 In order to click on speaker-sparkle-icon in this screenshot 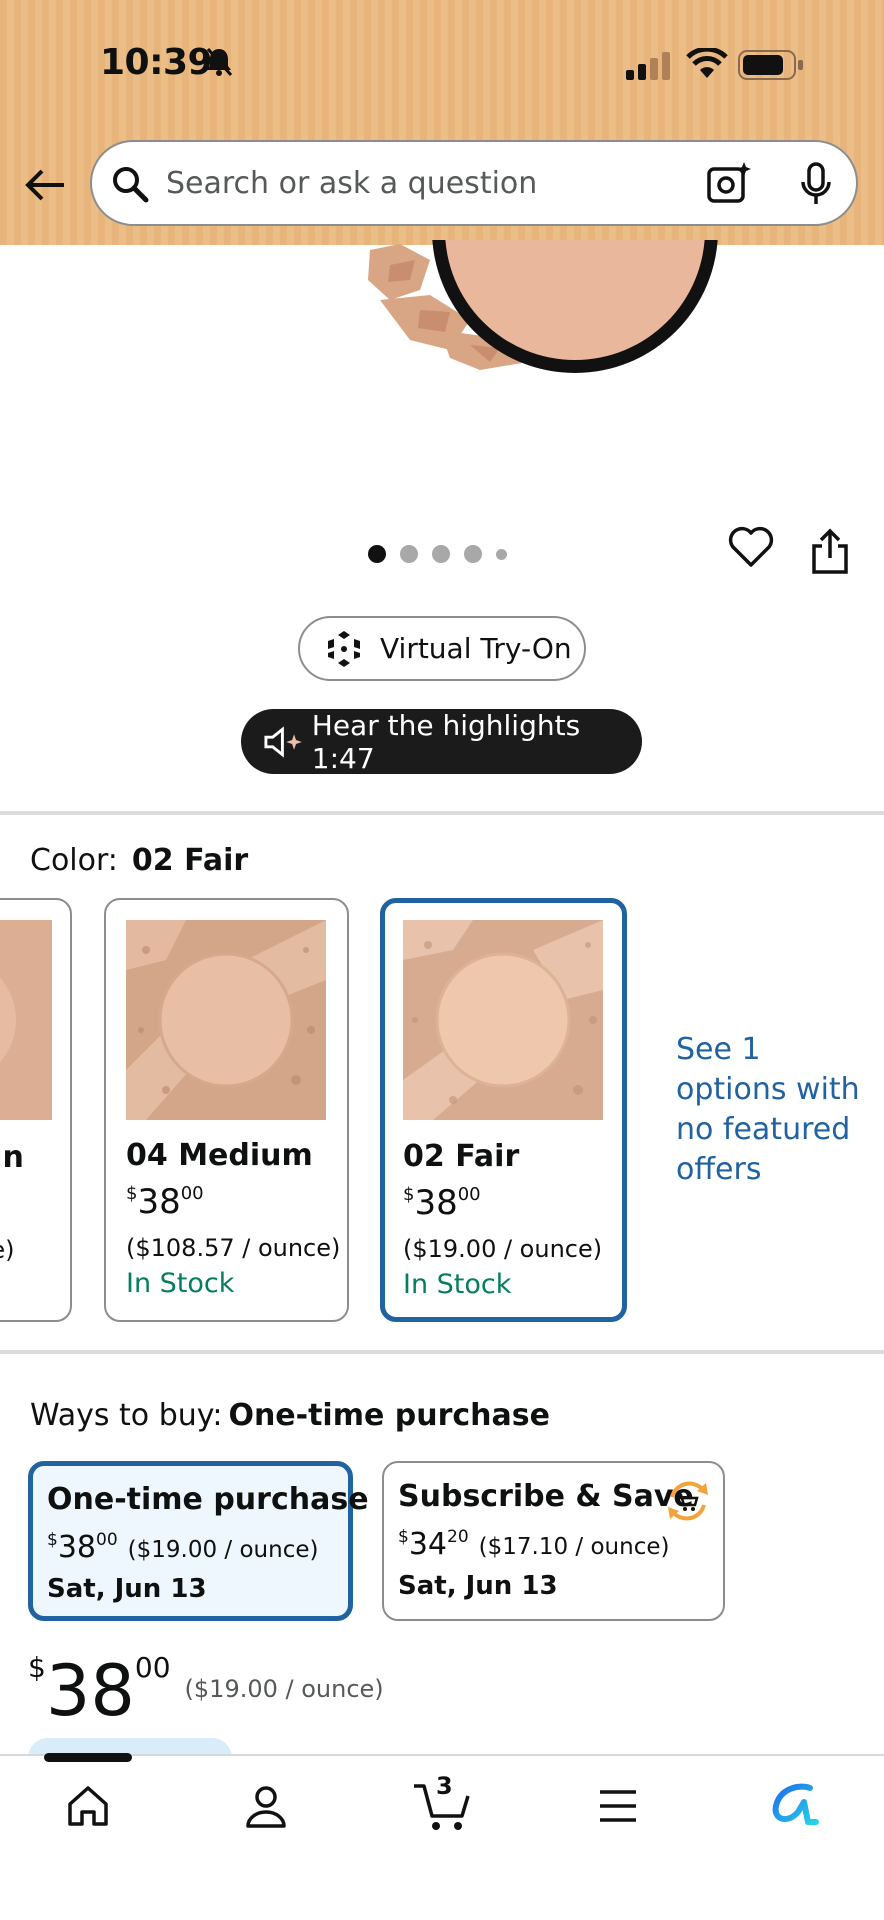, I will do `click(283, 741)`.